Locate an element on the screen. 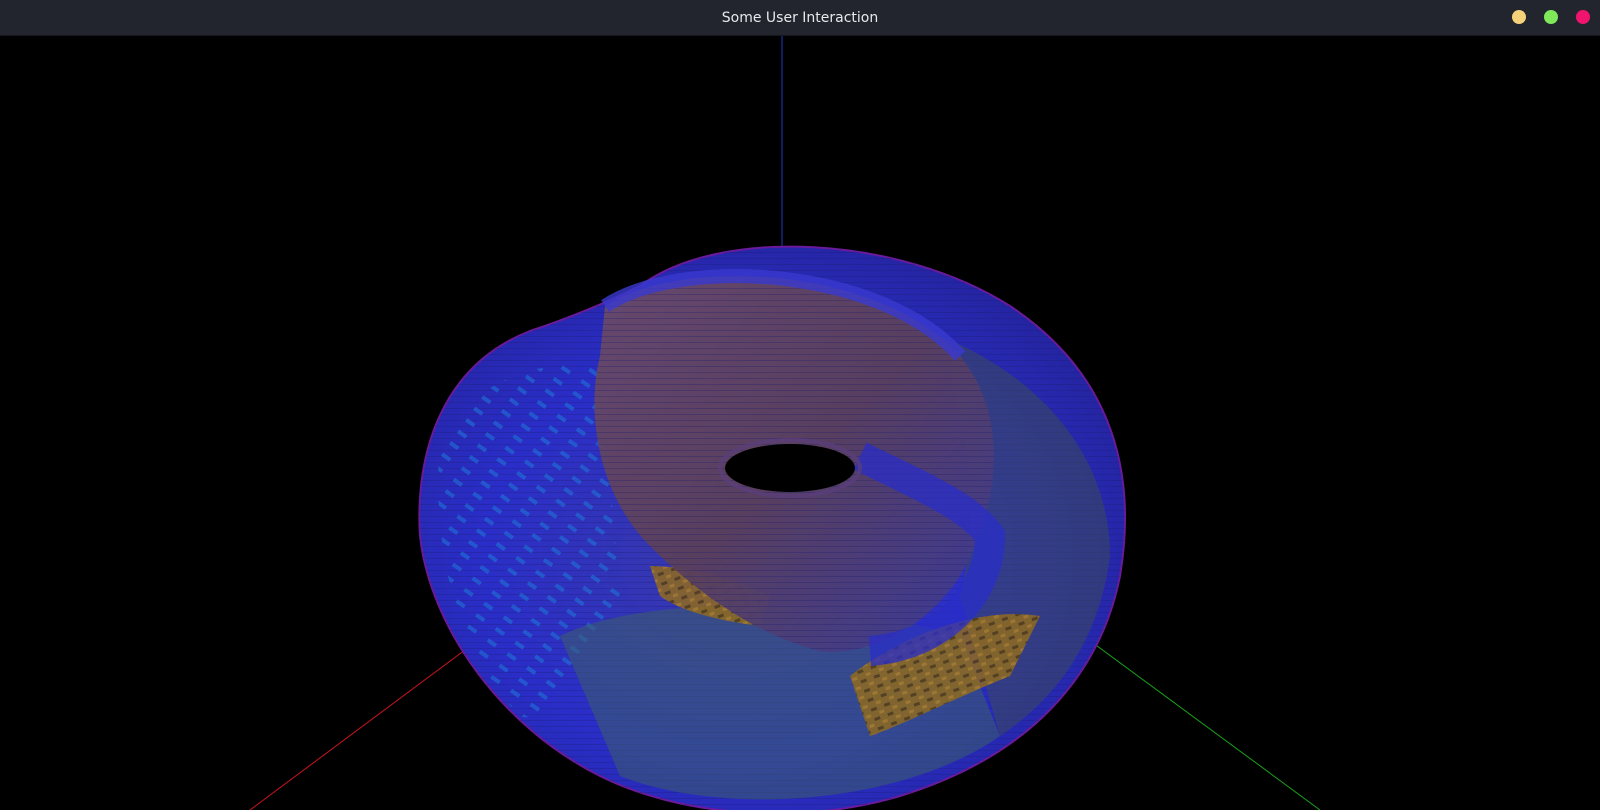 The width and height of the screenshot is (1600, 810). minimize-button is located at coordinates (1519, 17).